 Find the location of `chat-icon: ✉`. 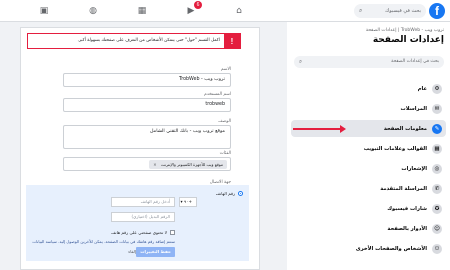

chat-icon: ✉ is located at coordinates (437, 108).